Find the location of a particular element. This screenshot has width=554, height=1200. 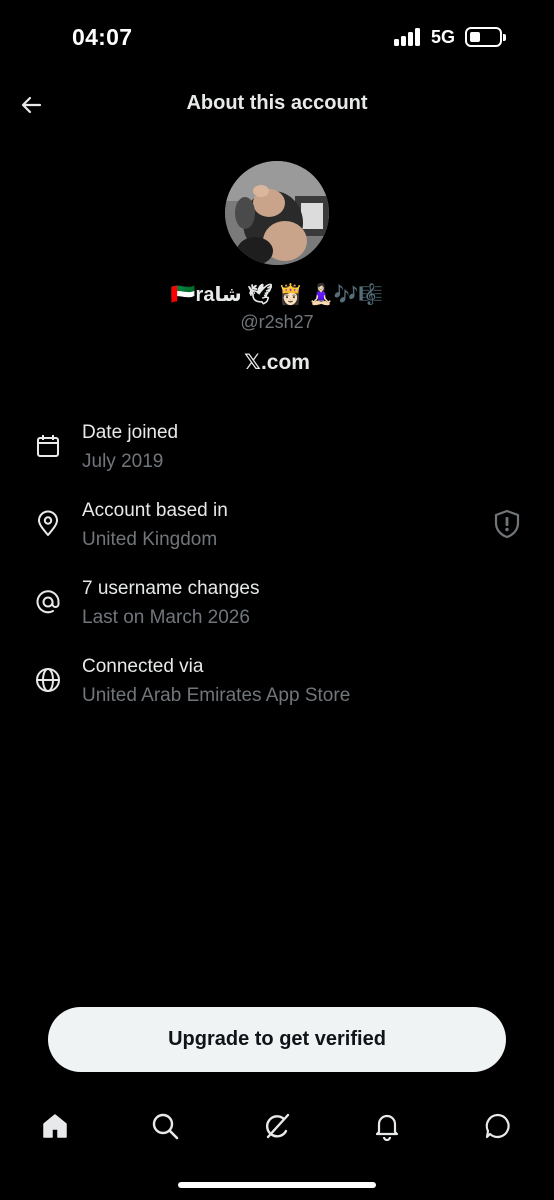

location-pin-icon is located at coordinates (48, 523).